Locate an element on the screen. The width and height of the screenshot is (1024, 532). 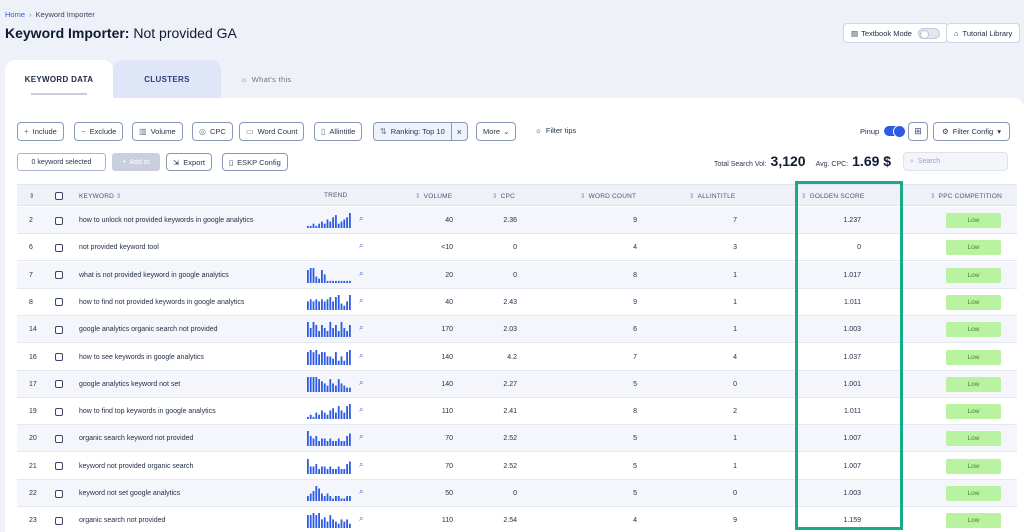
tutorial-library-button: ⌂ Tutorial Library is located at coordinates (983, 33).